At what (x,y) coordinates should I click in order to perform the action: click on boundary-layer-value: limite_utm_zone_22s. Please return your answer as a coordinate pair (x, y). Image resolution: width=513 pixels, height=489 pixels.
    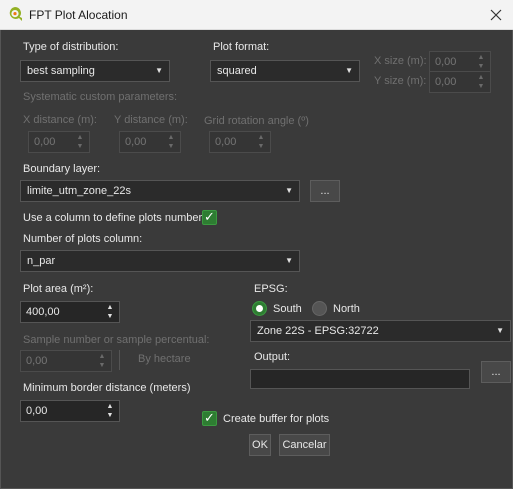
    Looking at the image, I should click on (79, 191).